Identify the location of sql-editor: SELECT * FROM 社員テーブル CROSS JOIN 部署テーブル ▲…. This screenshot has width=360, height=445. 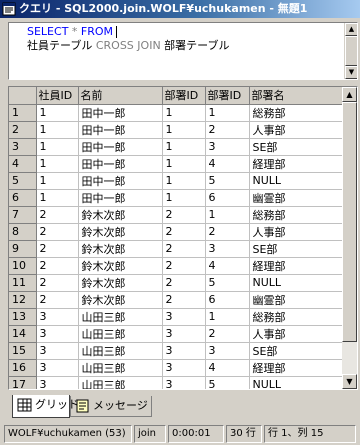
(183, 51).